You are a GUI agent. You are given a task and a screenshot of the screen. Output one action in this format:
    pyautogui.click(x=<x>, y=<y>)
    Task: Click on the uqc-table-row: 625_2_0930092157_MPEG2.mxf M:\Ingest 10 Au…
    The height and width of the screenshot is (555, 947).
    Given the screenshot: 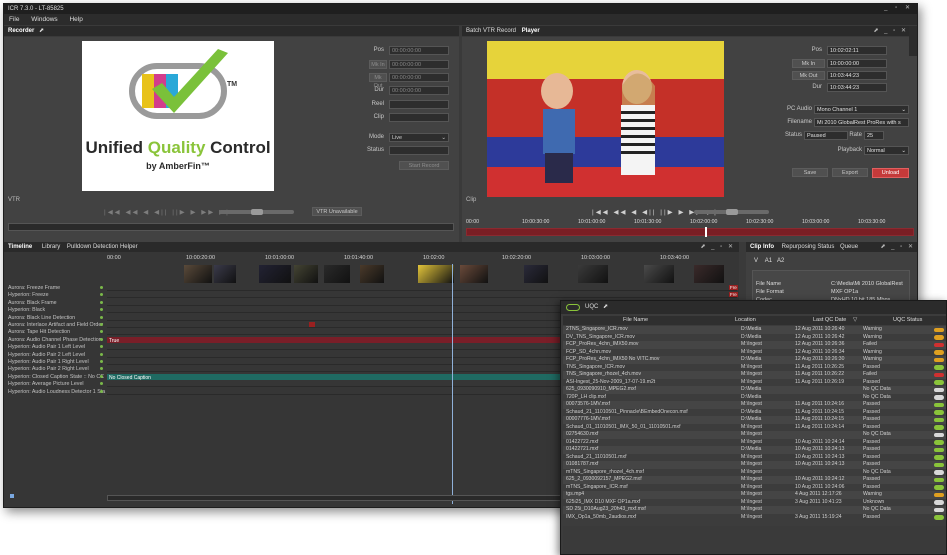 What is the action you would take?
    pyautogui.click(x=754, y=480)
    